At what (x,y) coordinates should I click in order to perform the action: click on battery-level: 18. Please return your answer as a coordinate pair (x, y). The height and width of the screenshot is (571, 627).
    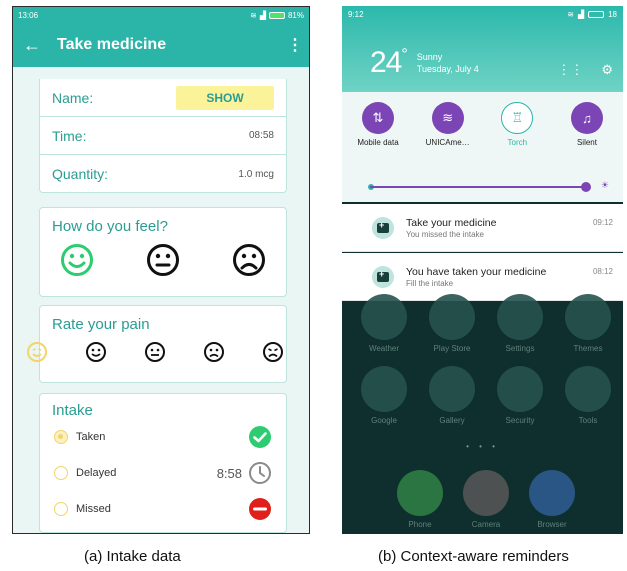
    Looking at the image, I should click on (612, 14).